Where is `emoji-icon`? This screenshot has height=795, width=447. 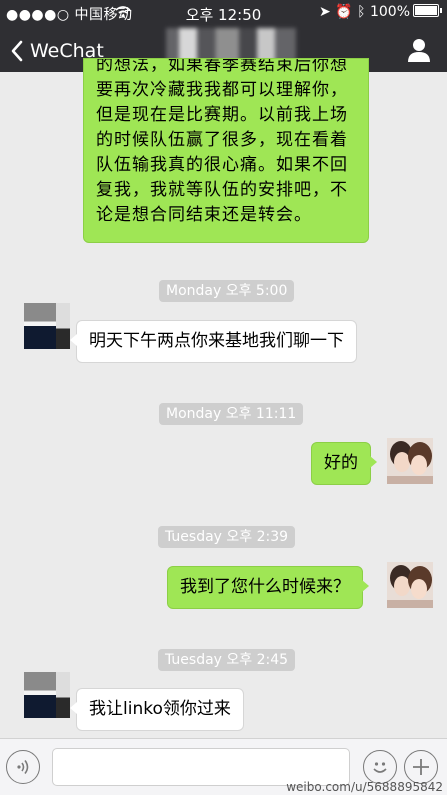
emoji-icon is located at coordinates (380, 767).